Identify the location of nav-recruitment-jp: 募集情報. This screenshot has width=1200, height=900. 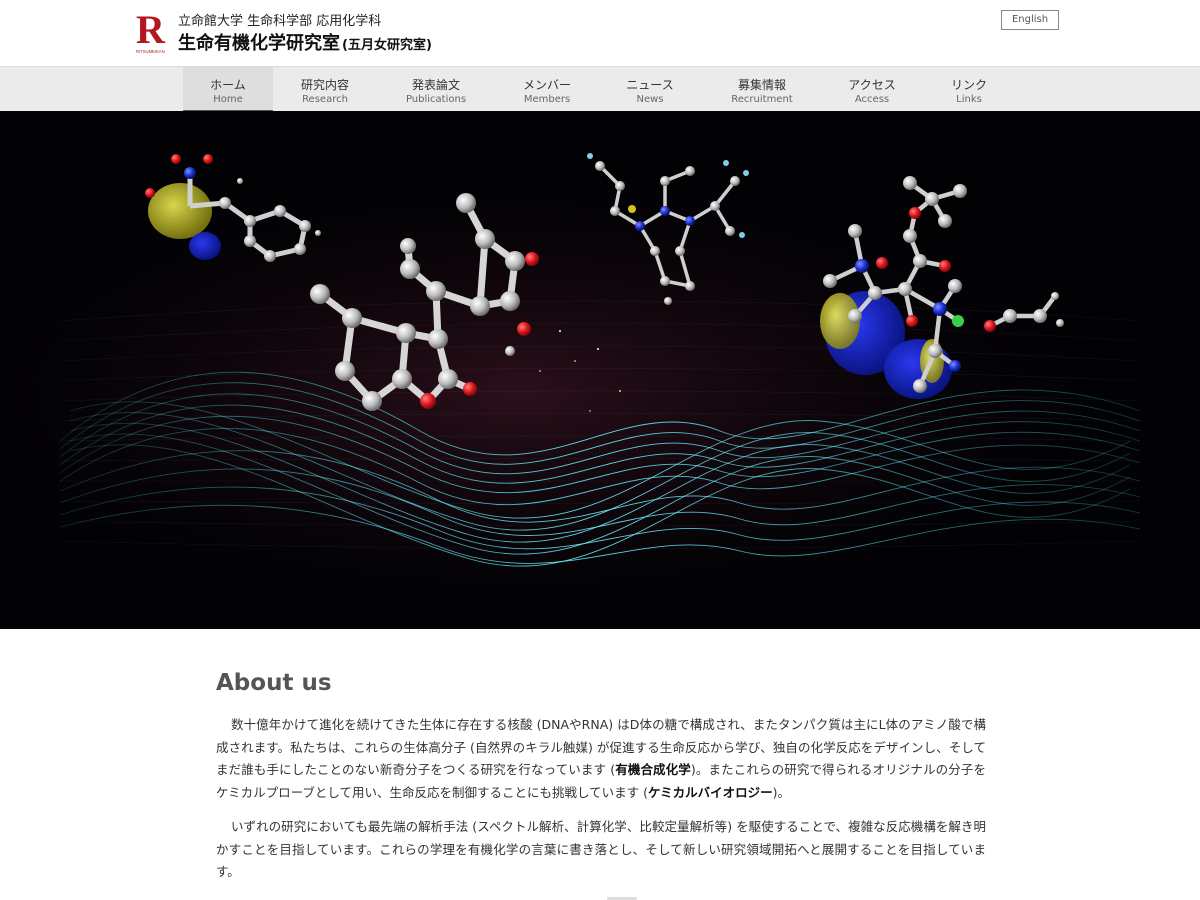
(761, 85).